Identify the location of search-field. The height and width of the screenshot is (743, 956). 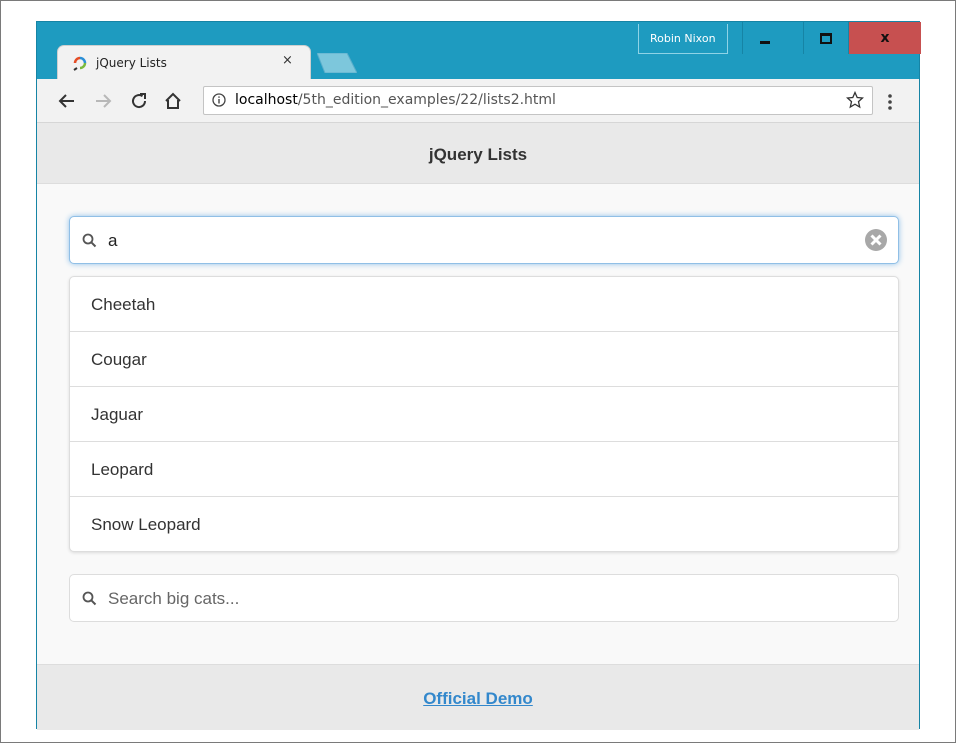
(484, 598).